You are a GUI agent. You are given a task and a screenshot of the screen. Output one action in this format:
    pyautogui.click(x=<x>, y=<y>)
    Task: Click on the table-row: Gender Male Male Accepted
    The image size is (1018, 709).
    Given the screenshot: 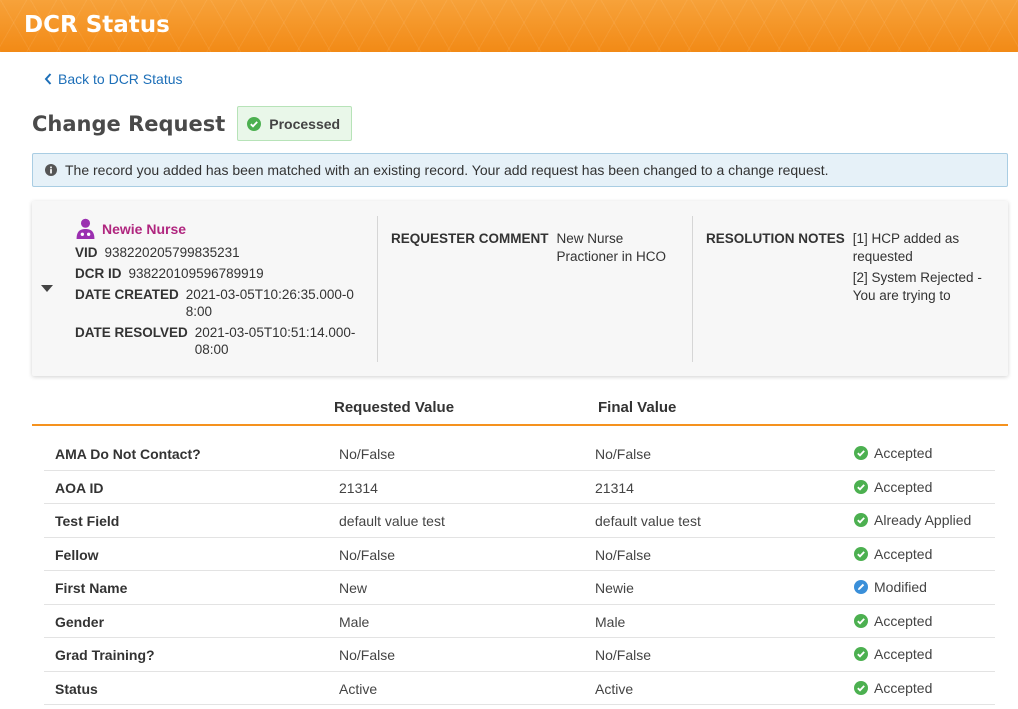 What is the action you would take?
    pyautogui.click(x=519, y=621)
    